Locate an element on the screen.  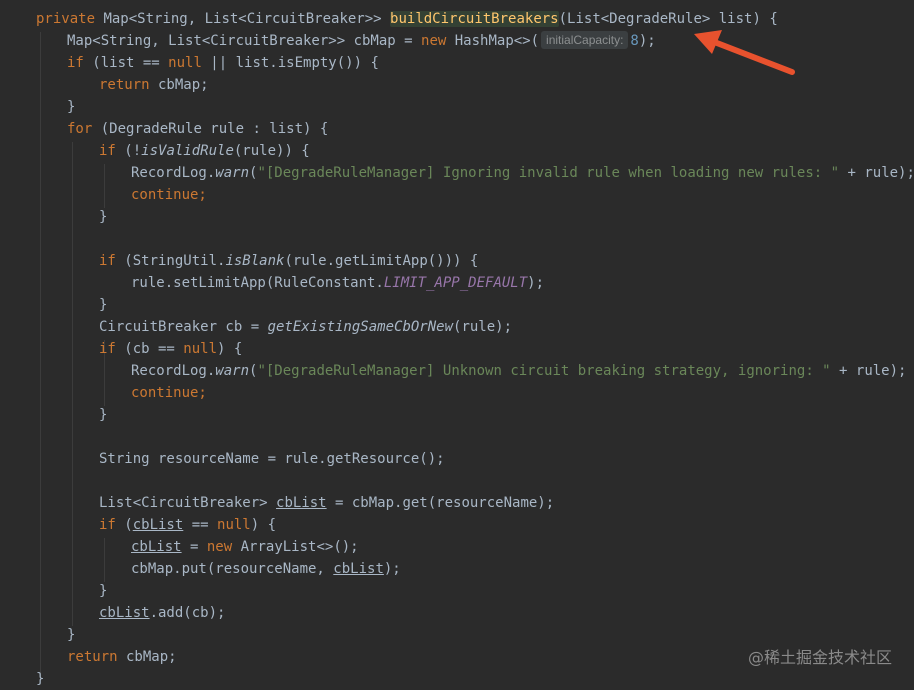
code-token: ( is located at coordinates (124, 525).